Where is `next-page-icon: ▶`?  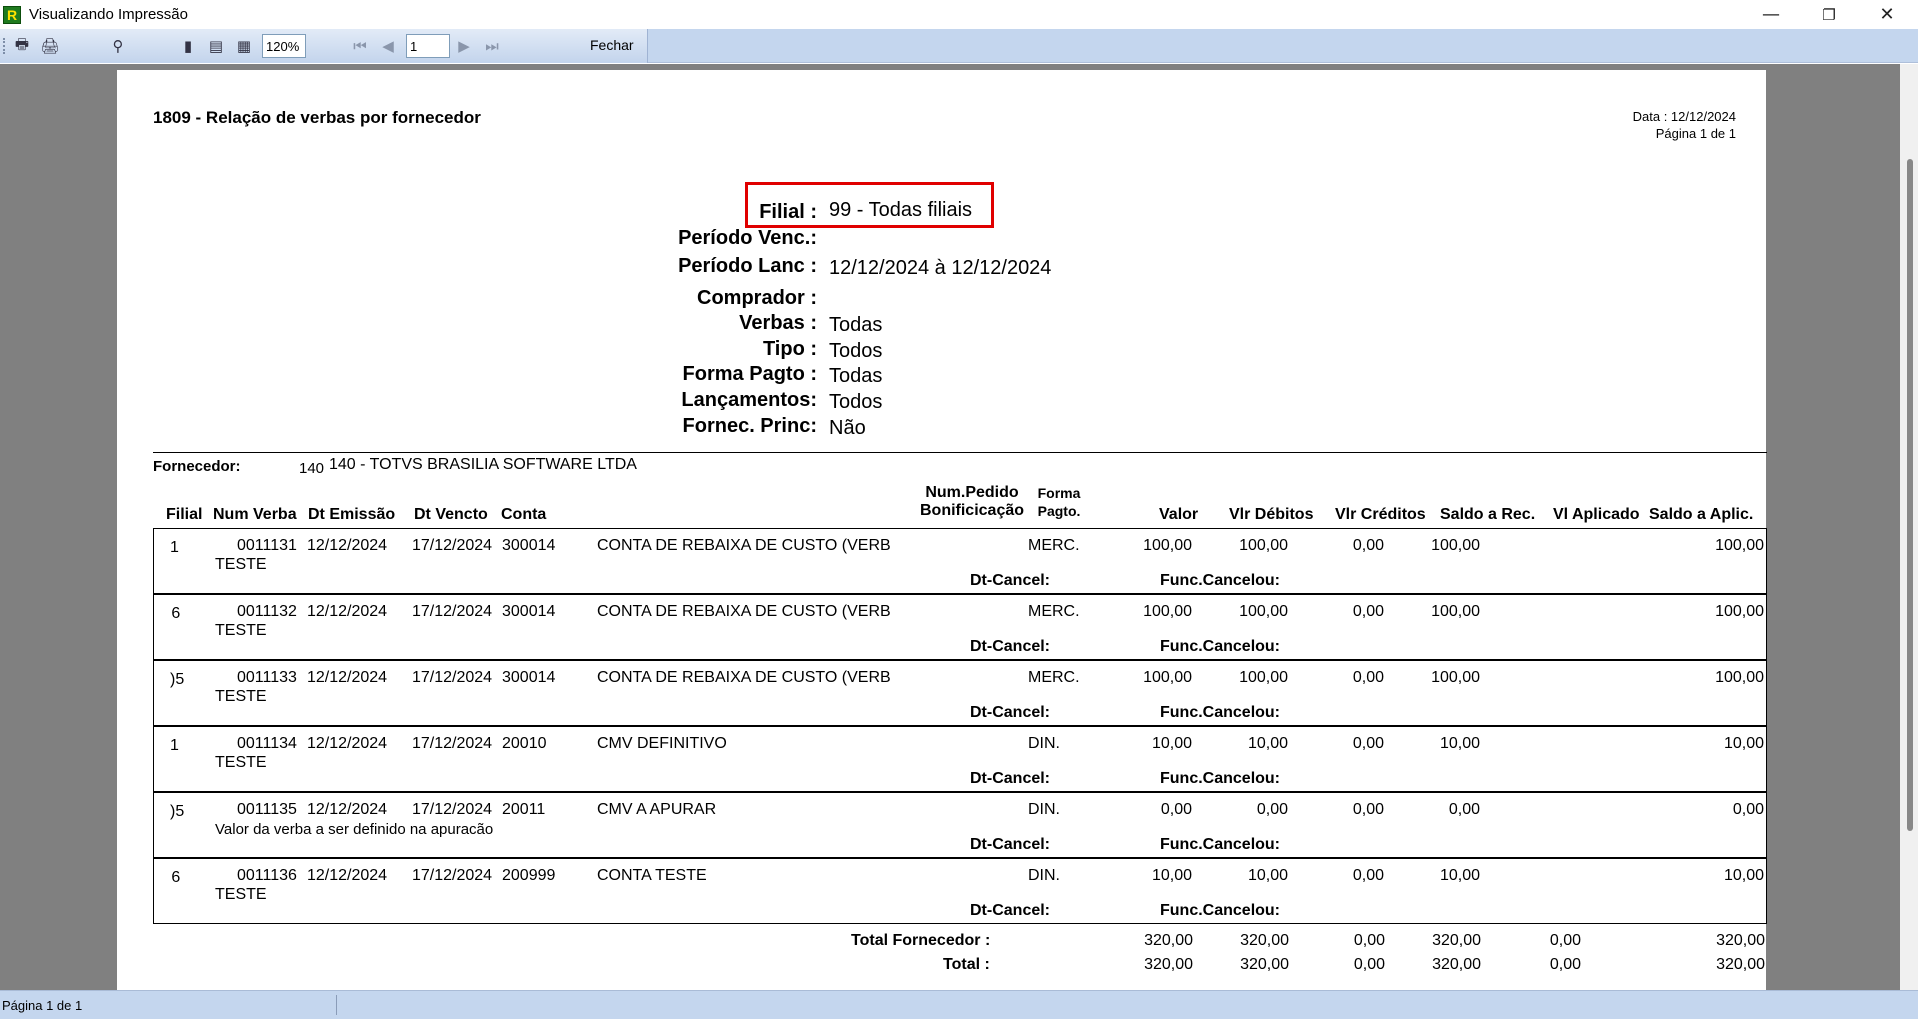 next-page-icon: ▶ is located at coordinates (464, 46).